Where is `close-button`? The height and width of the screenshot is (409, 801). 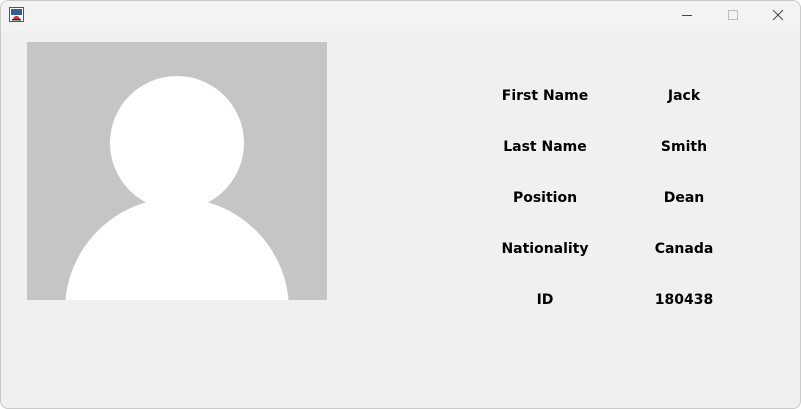 close-button is located at coordinates (777, 16).